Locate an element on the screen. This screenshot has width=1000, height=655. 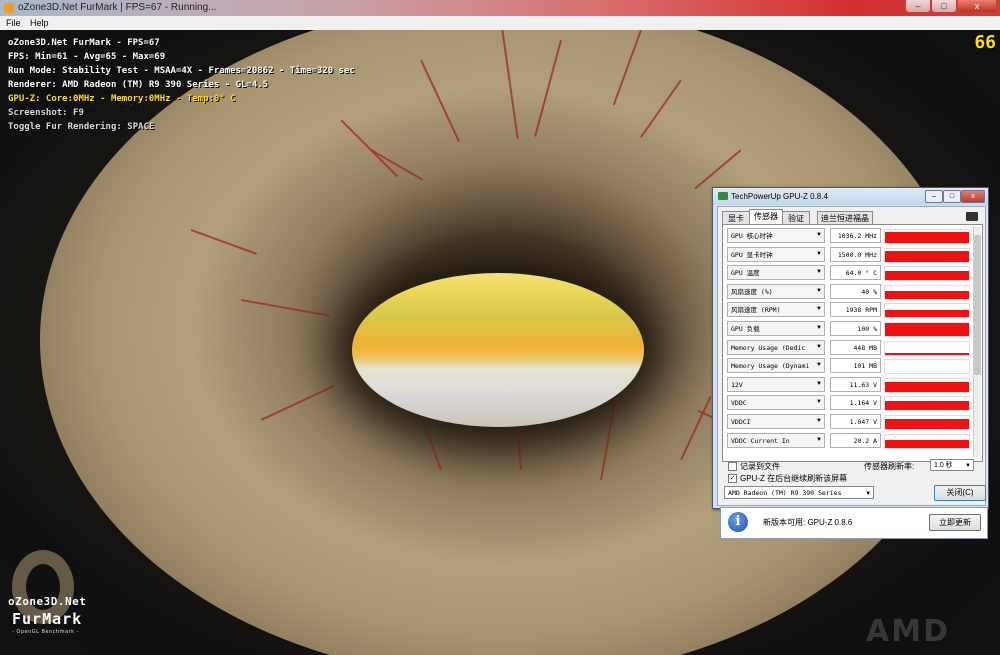
background-refresh-checkbox: ✓ GPU-Z 在后台继续刷新该屏幕 is located at coordinates (787, 478).